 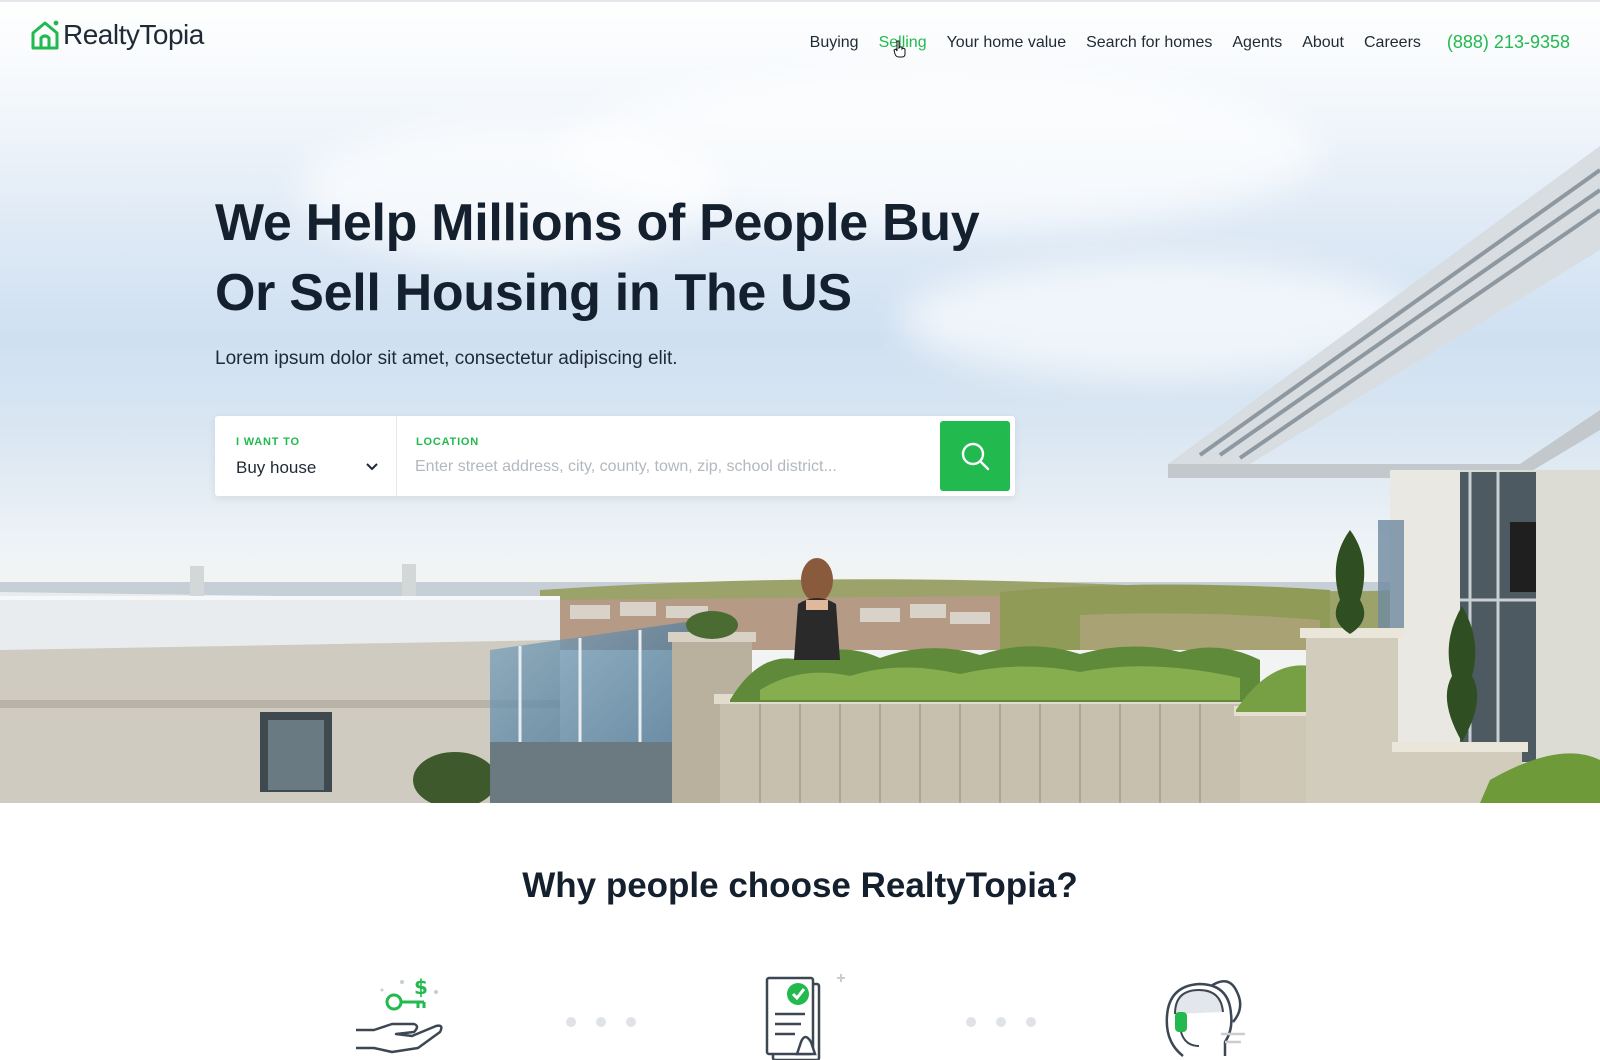 What do you see at coordinates (800, 885) in the screenshot?
I see `why-section-title: Why people choose RealtyTopia?` at bounding box center [800, 885].